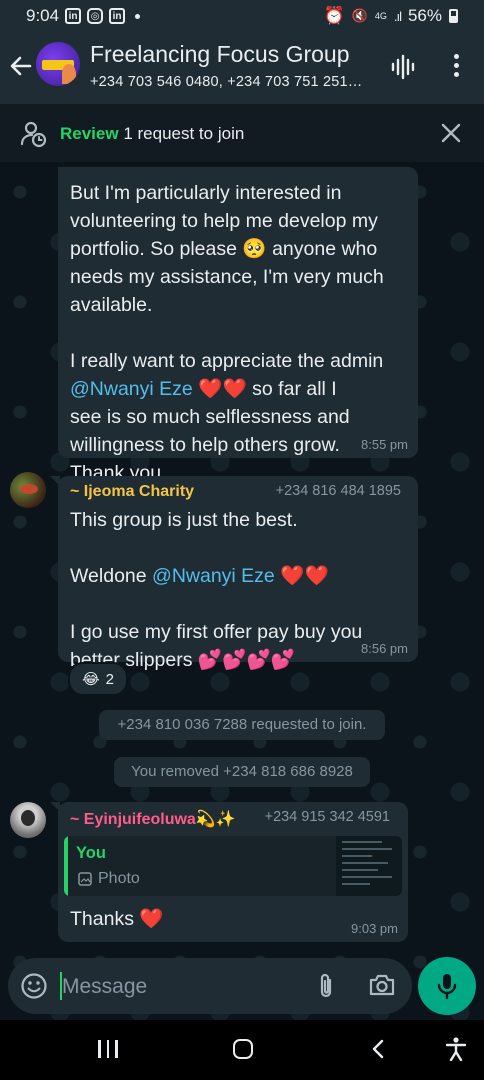 The width and height of the screenshot is (484, 1080). I want to click on reaction-count: 2, so click(109, 679).